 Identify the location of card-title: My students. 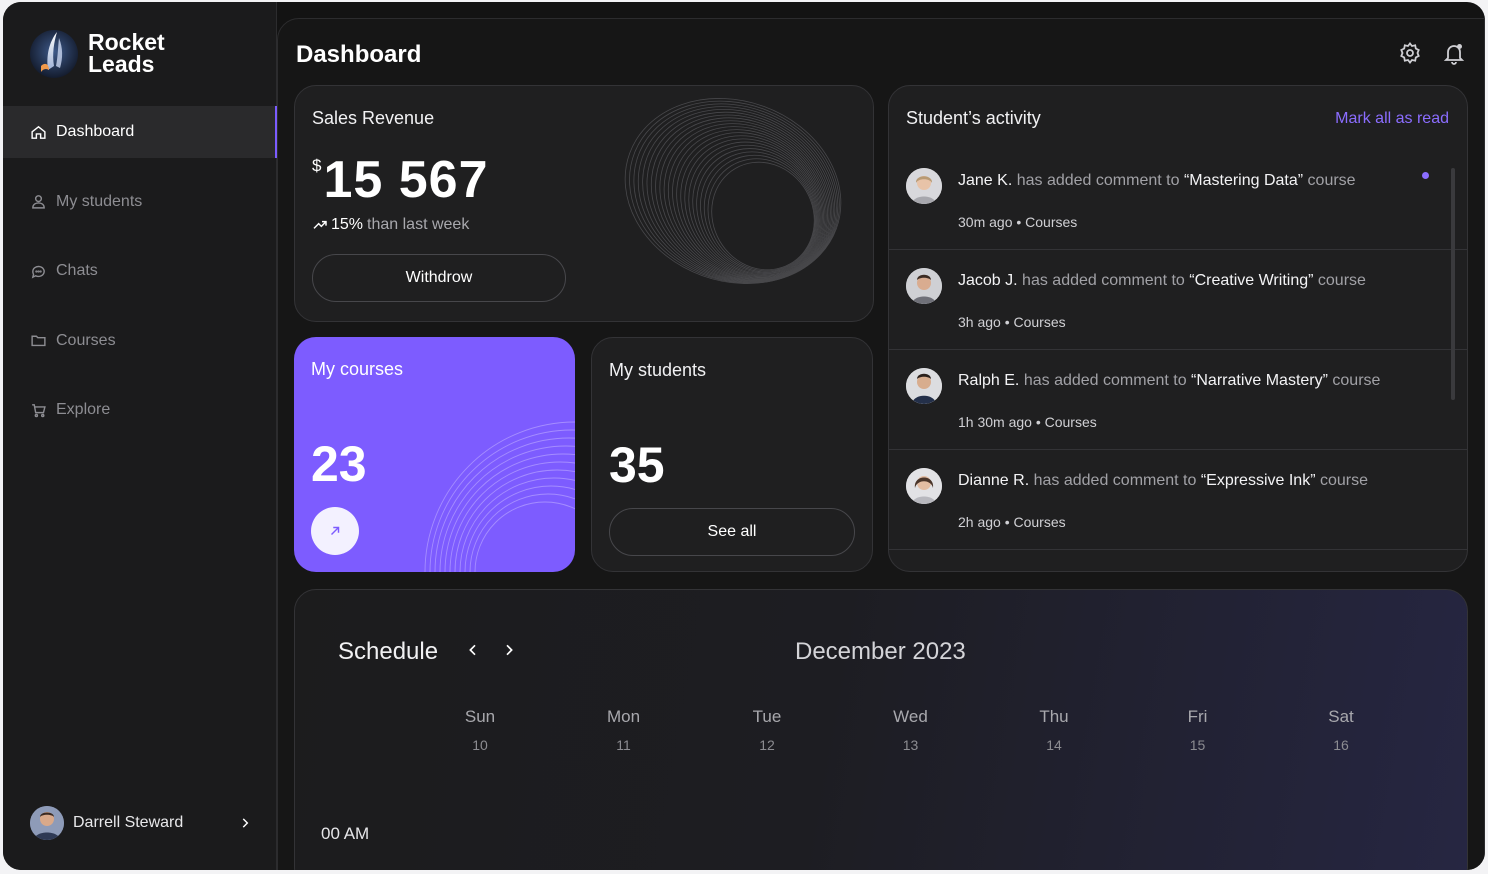
(658, 370).